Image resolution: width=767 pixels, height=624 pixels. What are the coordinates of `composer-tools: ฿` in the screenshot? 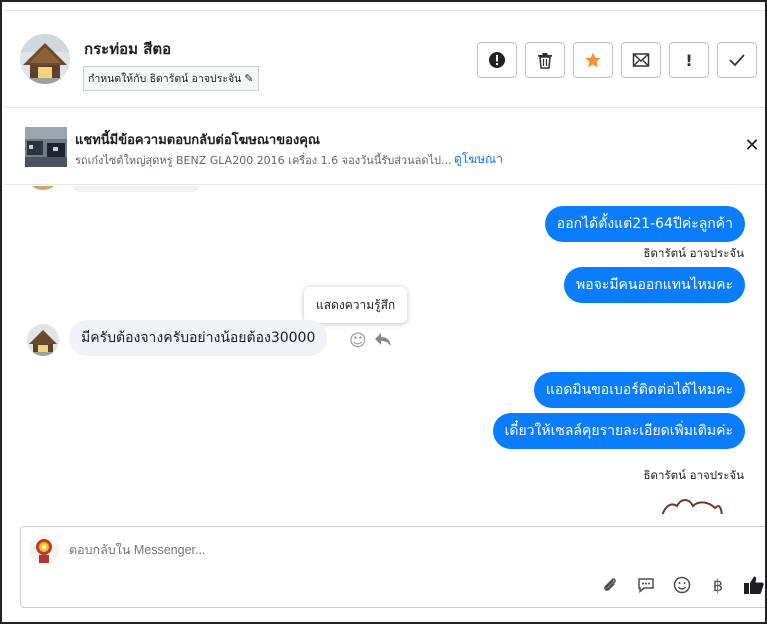 It's located at (682, 585).